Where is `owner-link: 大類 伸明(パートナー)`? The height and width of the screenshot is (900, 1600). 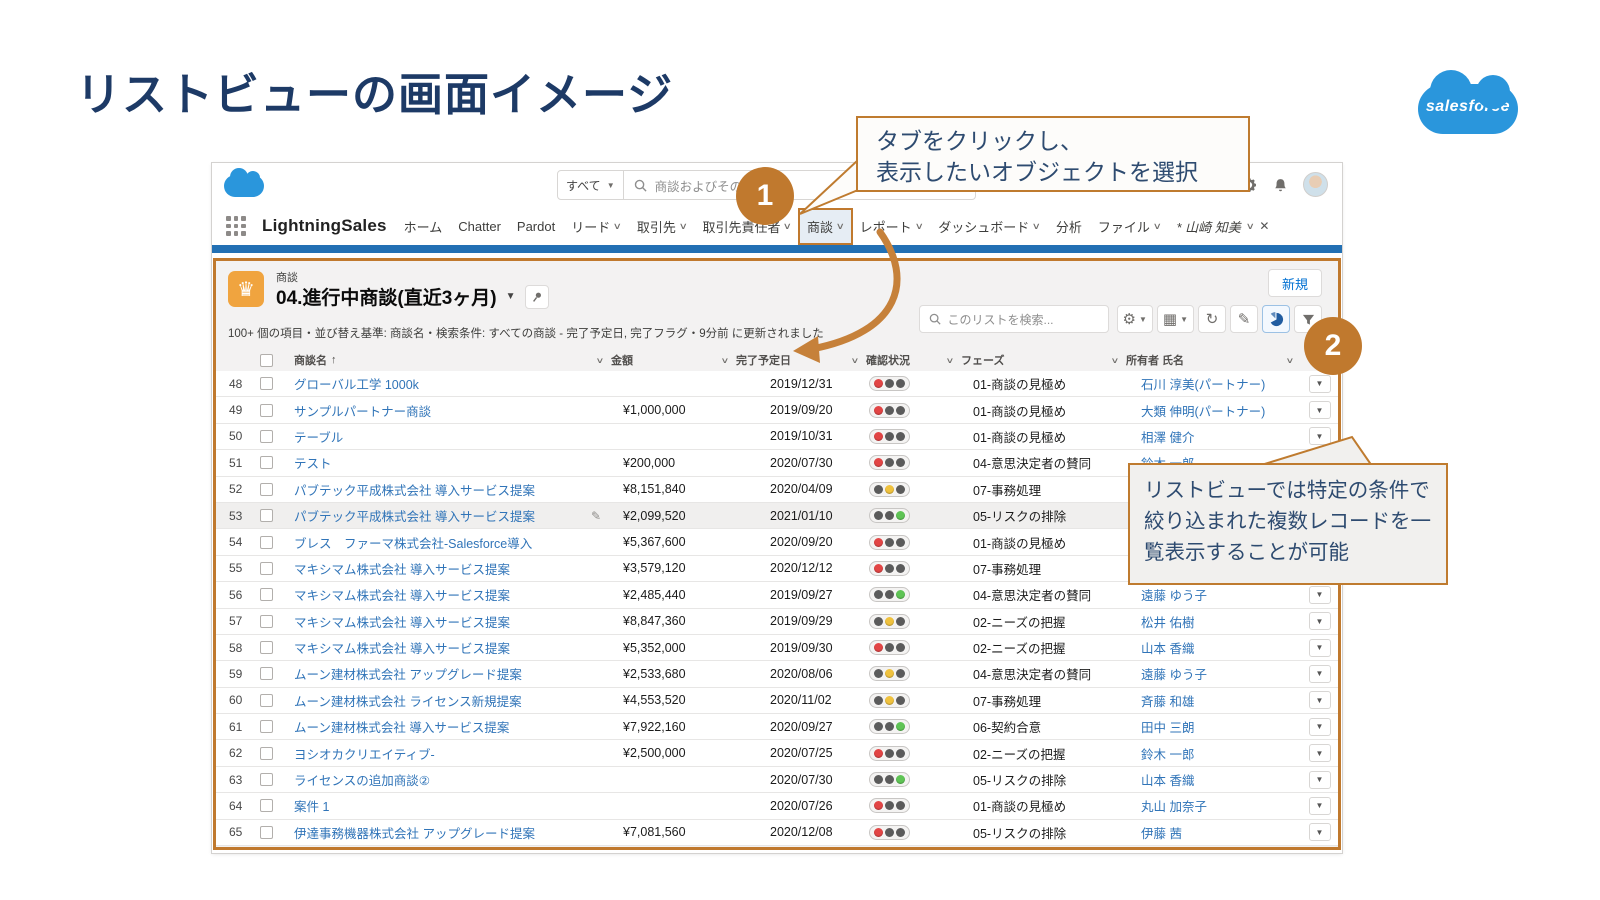 owner-link: 大類 伸明(パートナー) is located at coordinates (1203, 412).